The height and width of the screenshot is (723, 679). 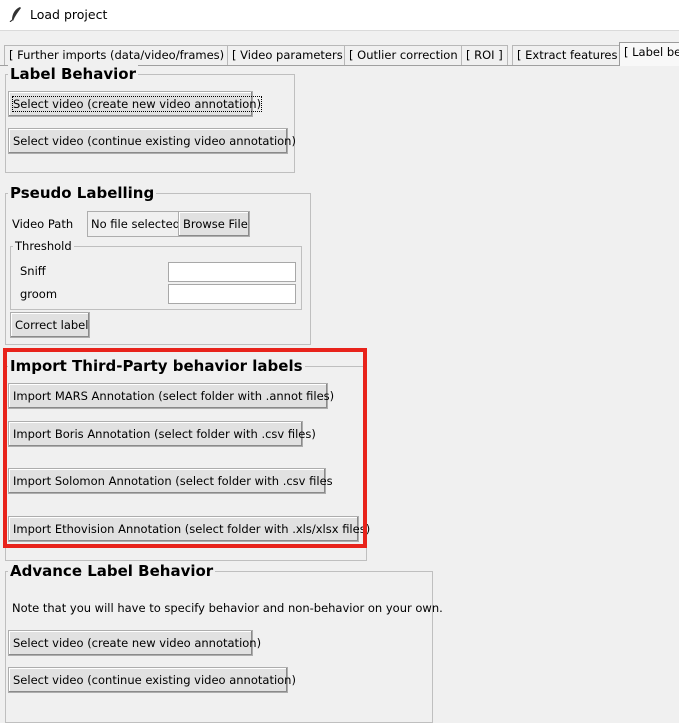 What do you see at coordinates (39, 294) in the screenshot?
I see `groom-label: groom` at bounding box center [39, 294].